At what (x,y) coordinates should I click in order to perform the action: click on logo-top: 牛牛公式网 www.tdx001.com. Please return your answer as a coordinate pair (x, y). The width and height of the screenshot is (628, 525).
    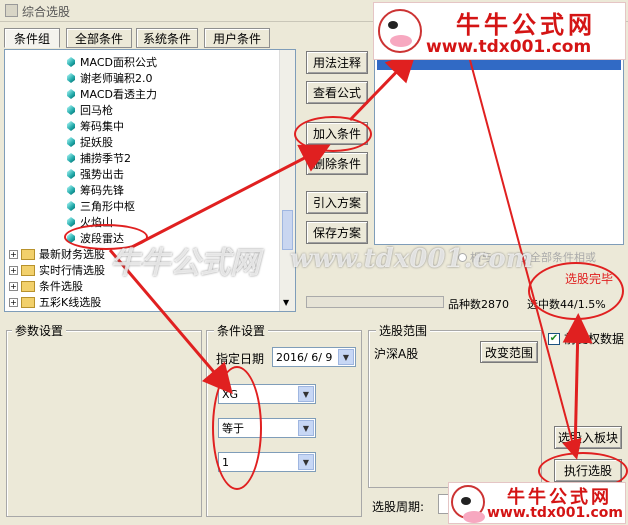
    Looking at the image, I should click on (499, 31).